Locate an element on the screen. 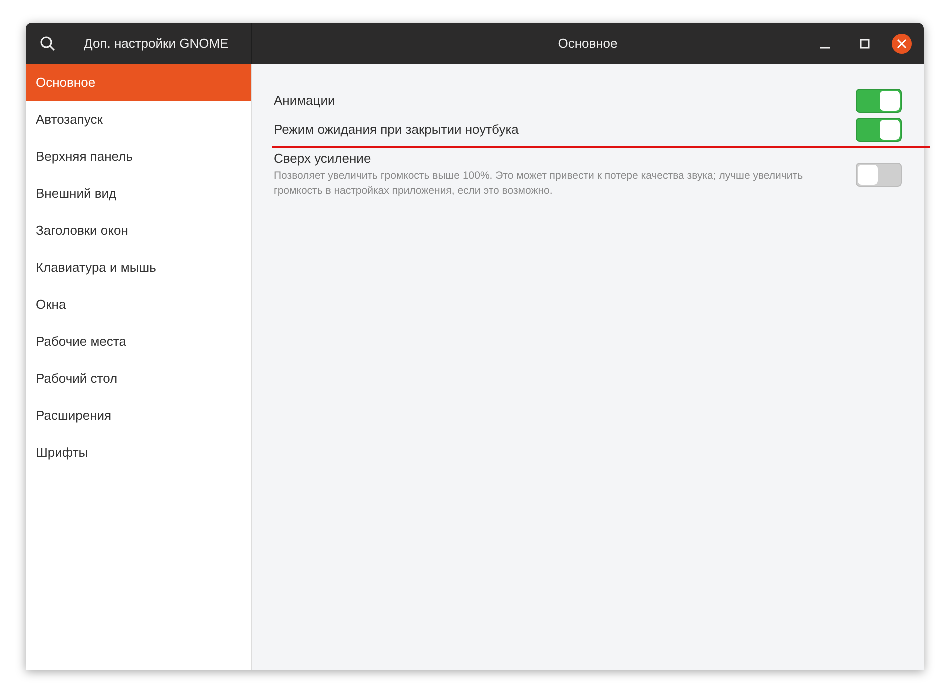  sidebar-item: Расширения is located at coordinates (138, 415).